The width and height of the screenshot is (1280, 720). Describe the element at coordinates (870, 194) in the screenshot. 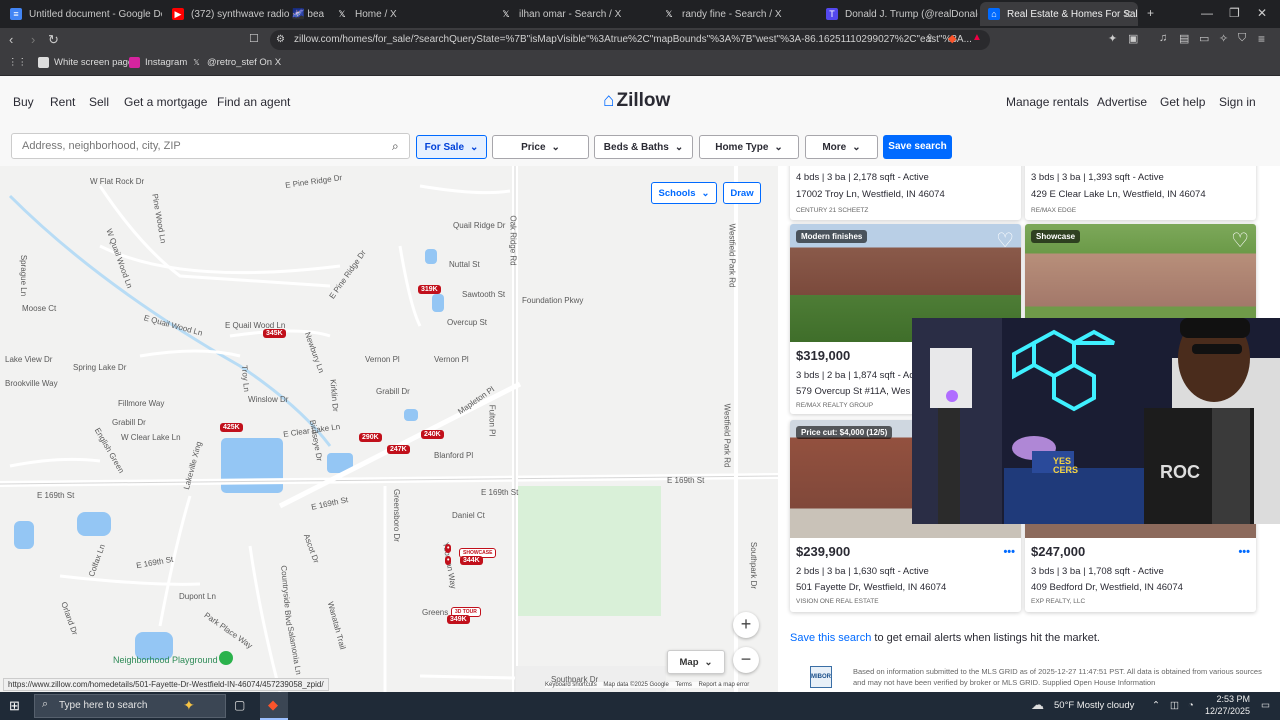

I see `listing-address: 17002 Troy Ln, Westfield, IN 46074` at that location.